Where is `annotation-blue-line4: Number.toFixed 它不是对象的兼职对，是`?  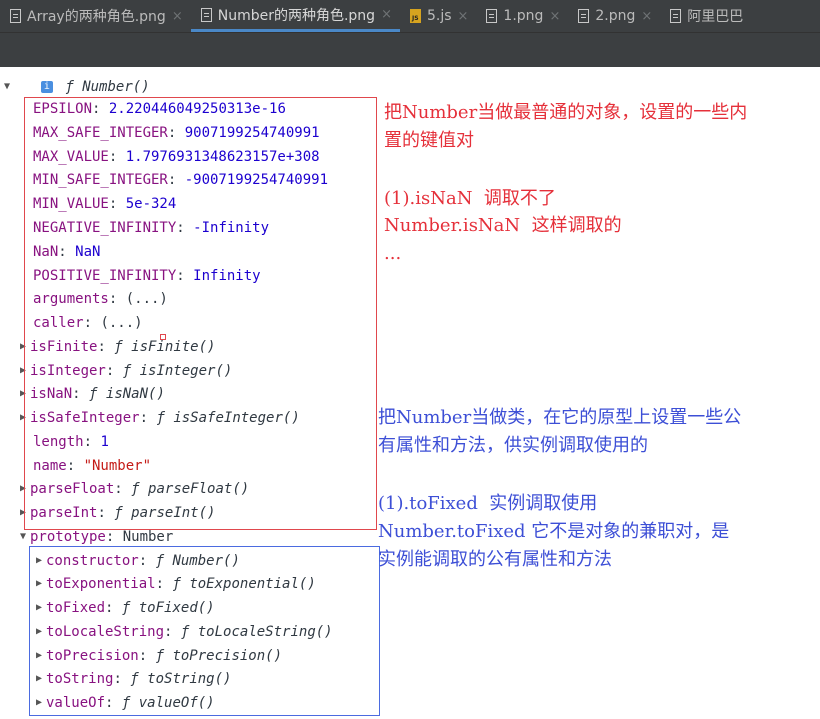
annotation-blue-line4: Number.toFixed 它不是对象的兼职对，是 is located at coordinates (554, 531).